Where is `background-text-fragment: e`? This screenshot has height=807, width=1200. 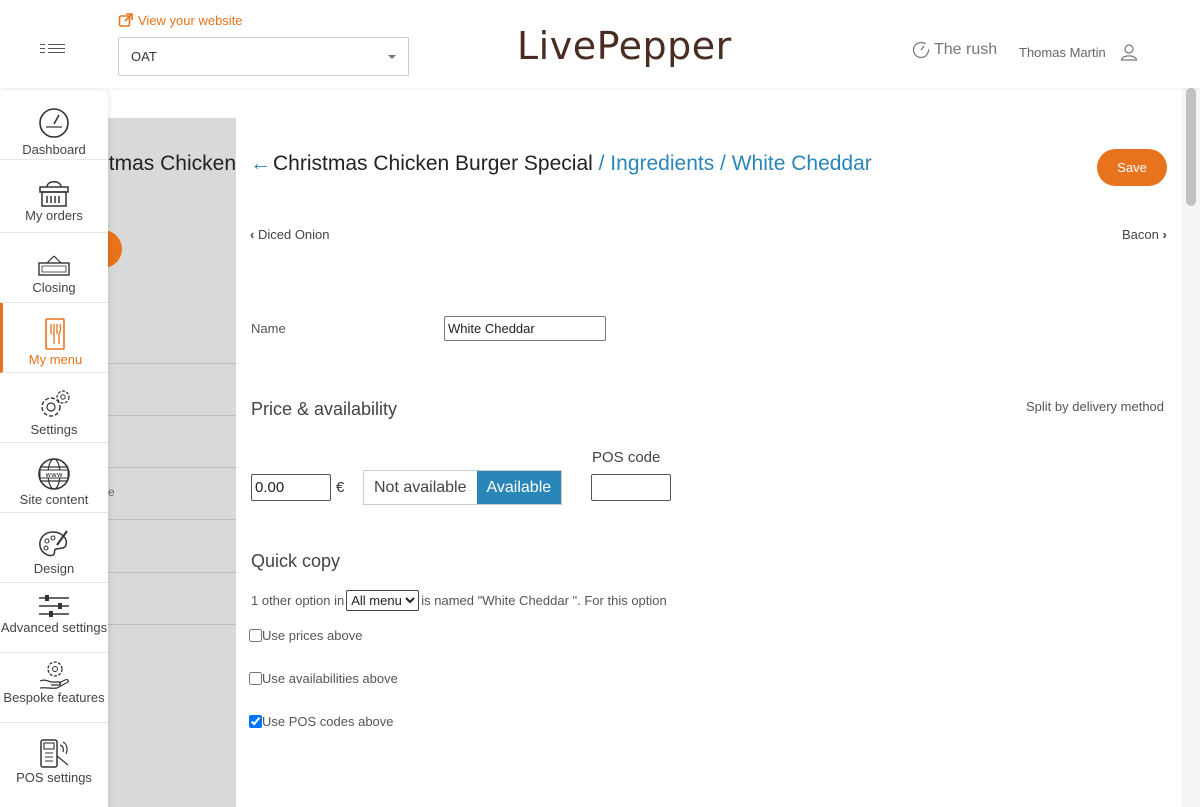 background-text-fragment: e is located at coordinates (111, 492).